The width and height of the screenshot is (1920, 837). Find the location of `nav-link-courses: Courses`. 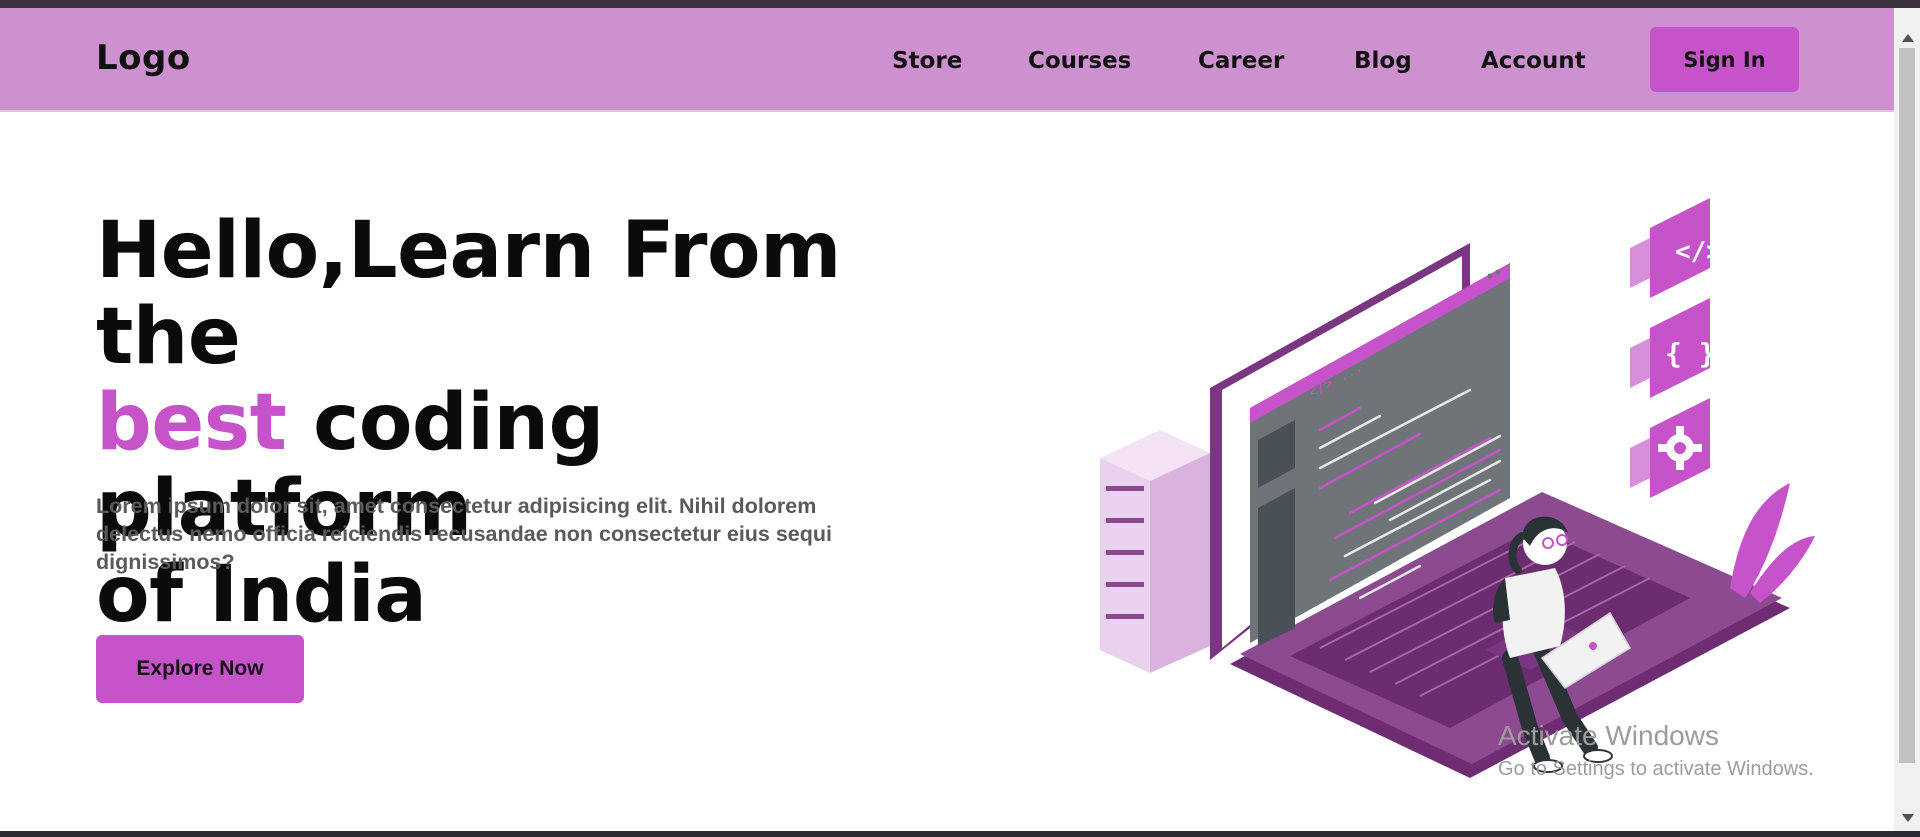

nav-link-courses: Courses is located at coordinates (1079, 61).